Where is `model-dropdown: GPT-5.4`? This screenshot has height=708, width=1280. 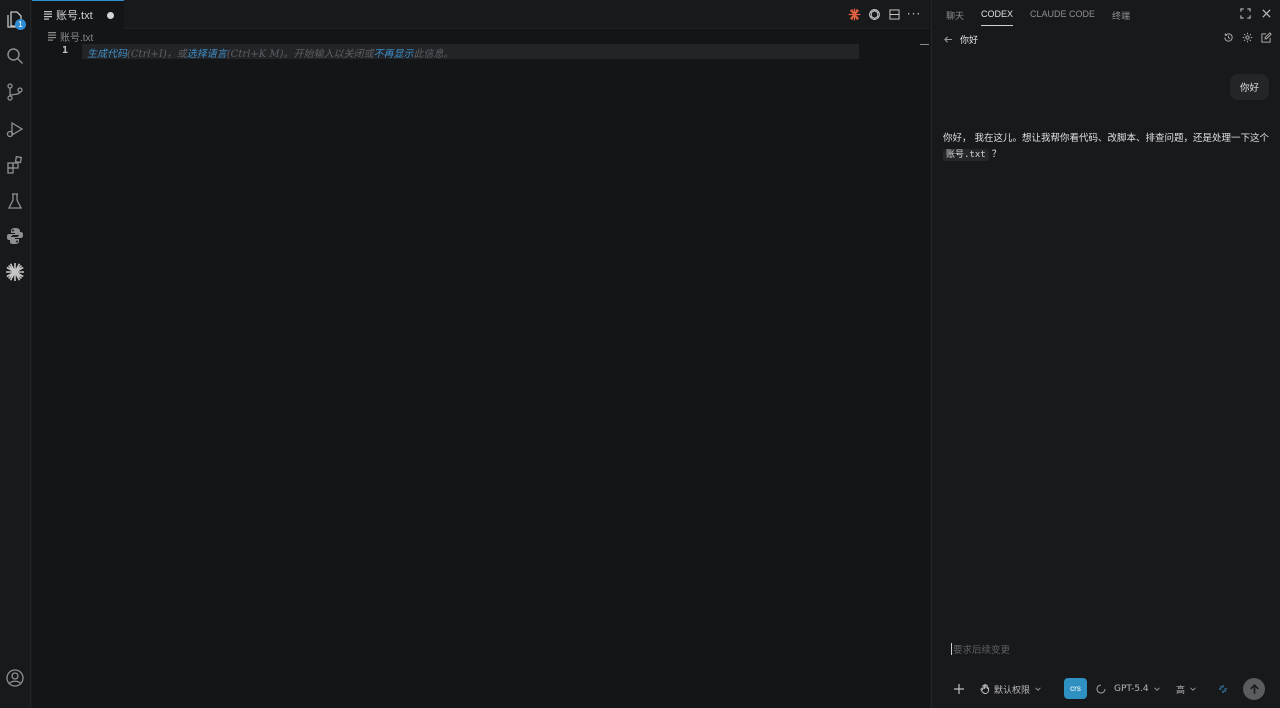 model-dropdown: GPT-5.4 is located at coordinates (1128, 689).